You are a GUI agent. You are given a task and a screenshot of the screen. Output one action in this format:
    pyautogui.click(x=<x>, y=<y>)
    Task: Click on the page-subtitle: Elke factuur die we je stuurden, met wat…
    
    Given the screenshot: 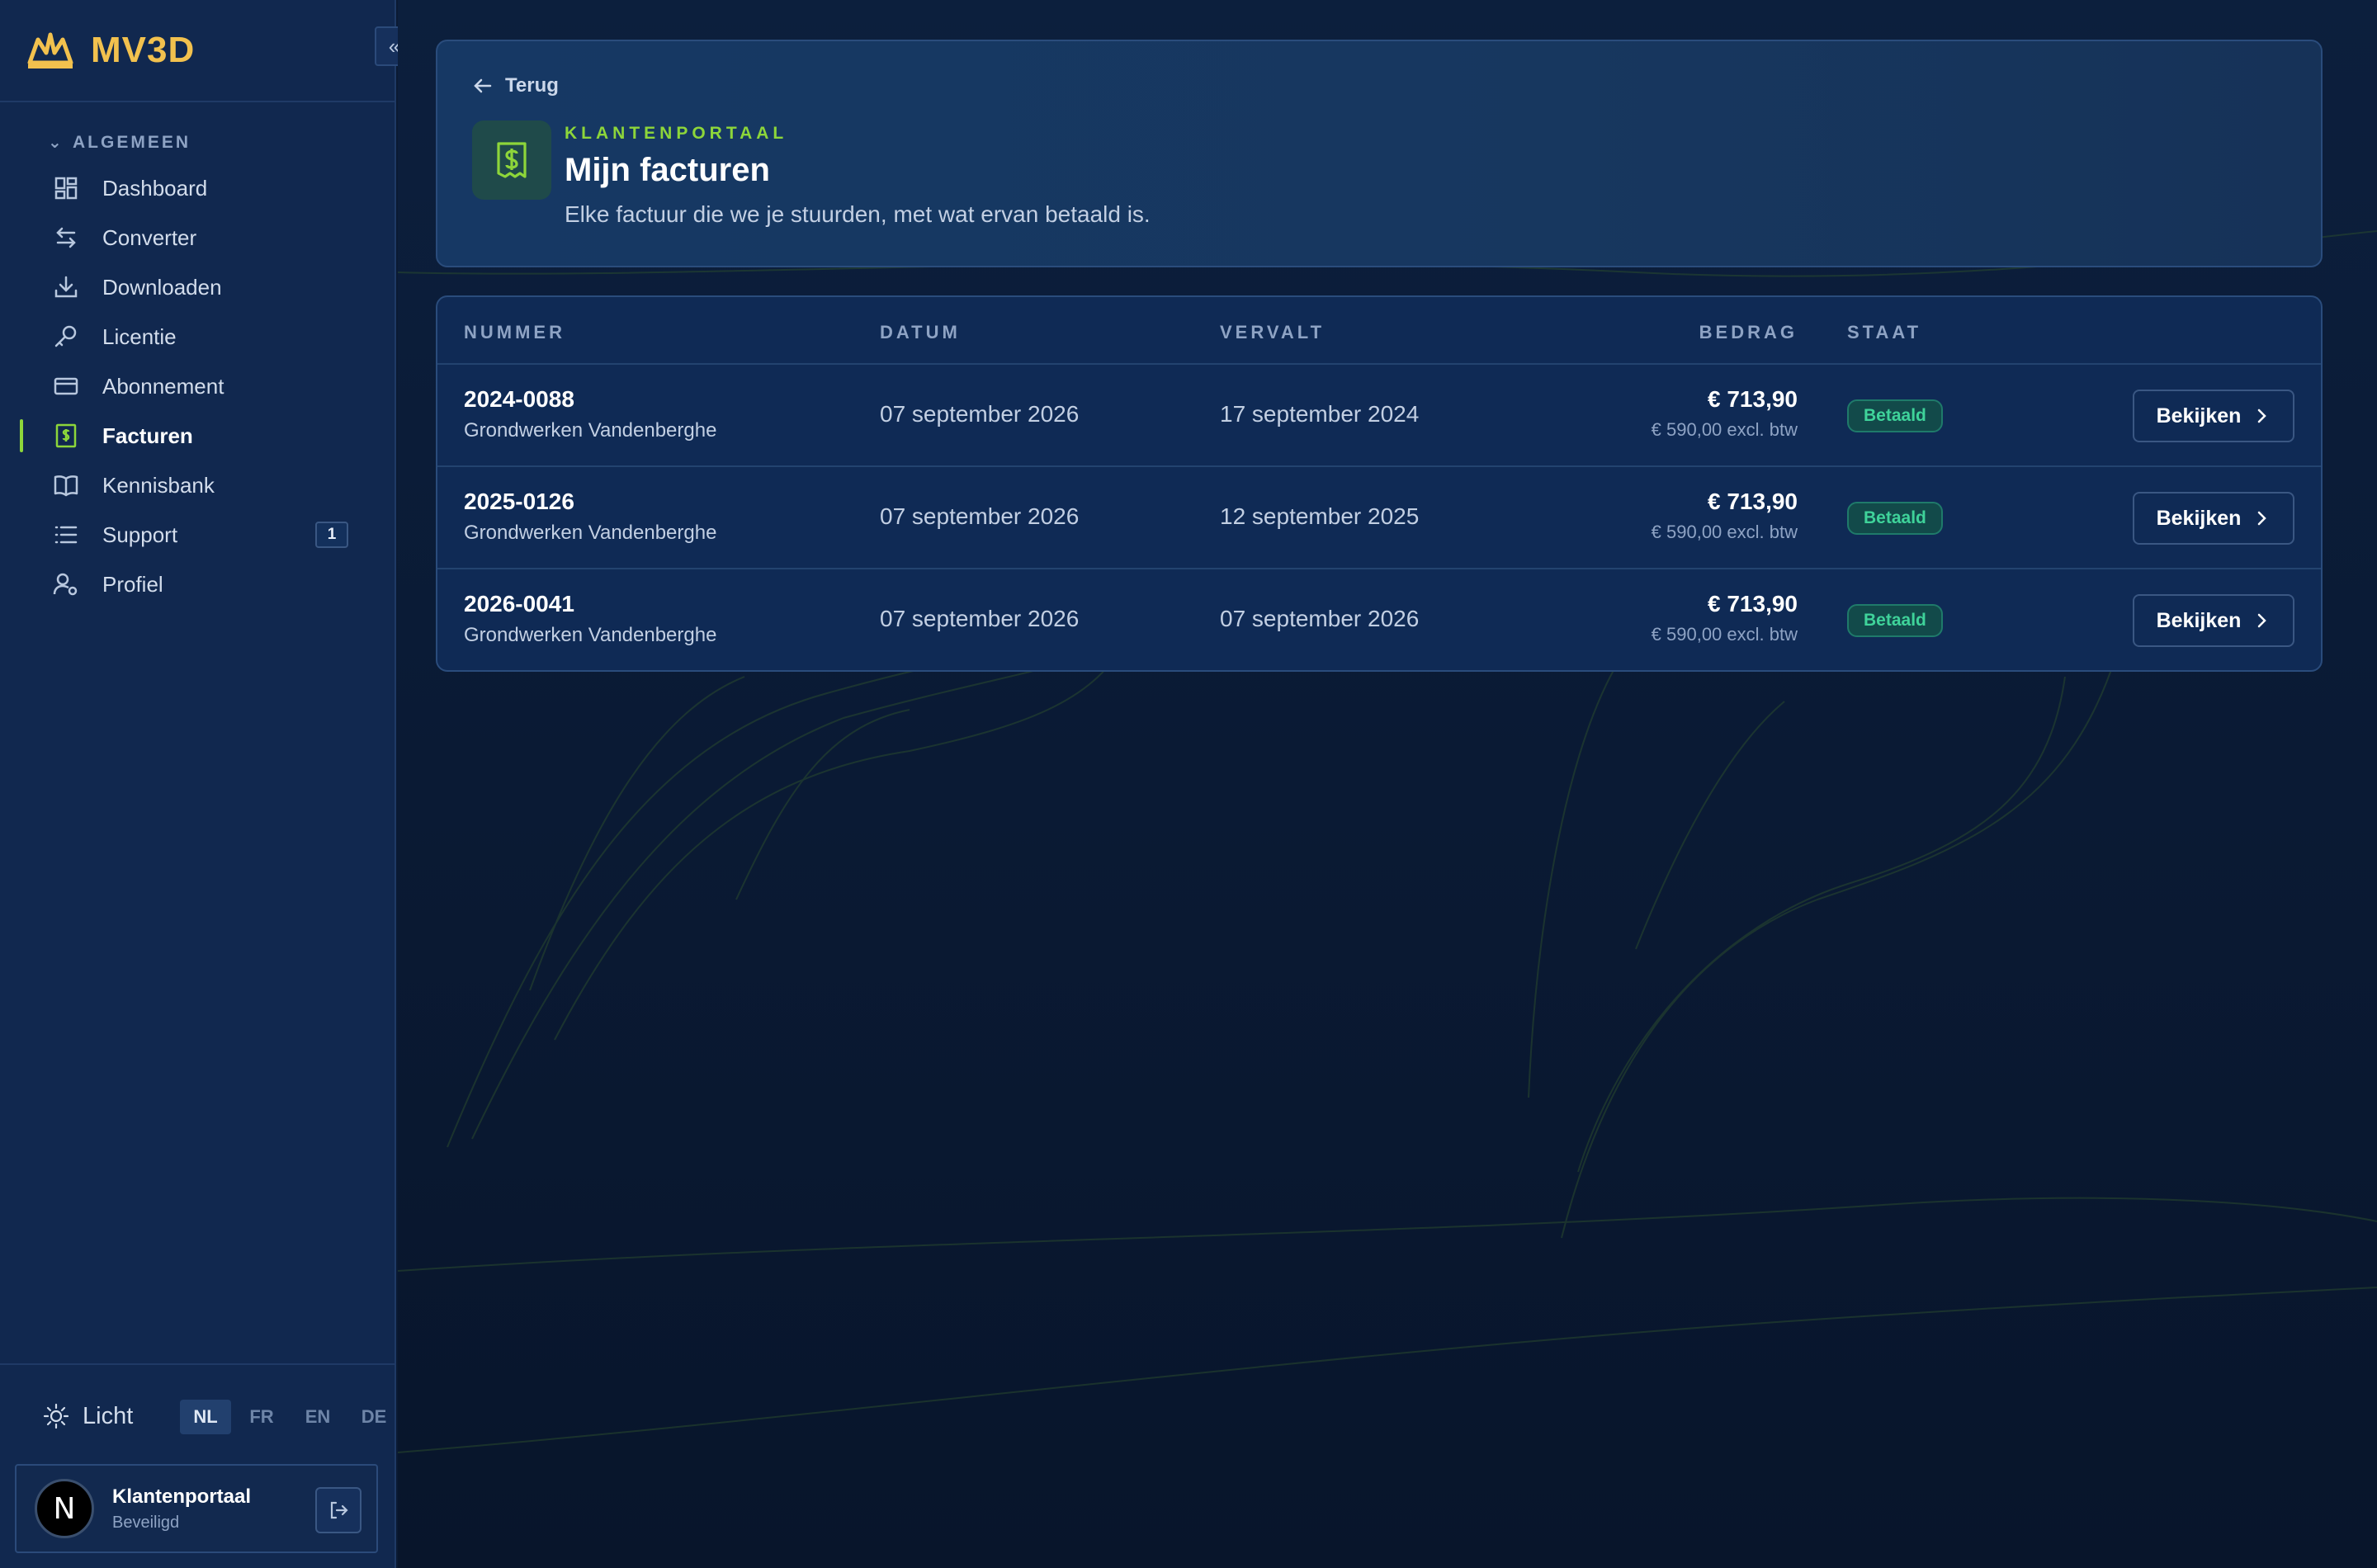 What is the action you would take?
    pyautogui.click(x=858, y=214)
    